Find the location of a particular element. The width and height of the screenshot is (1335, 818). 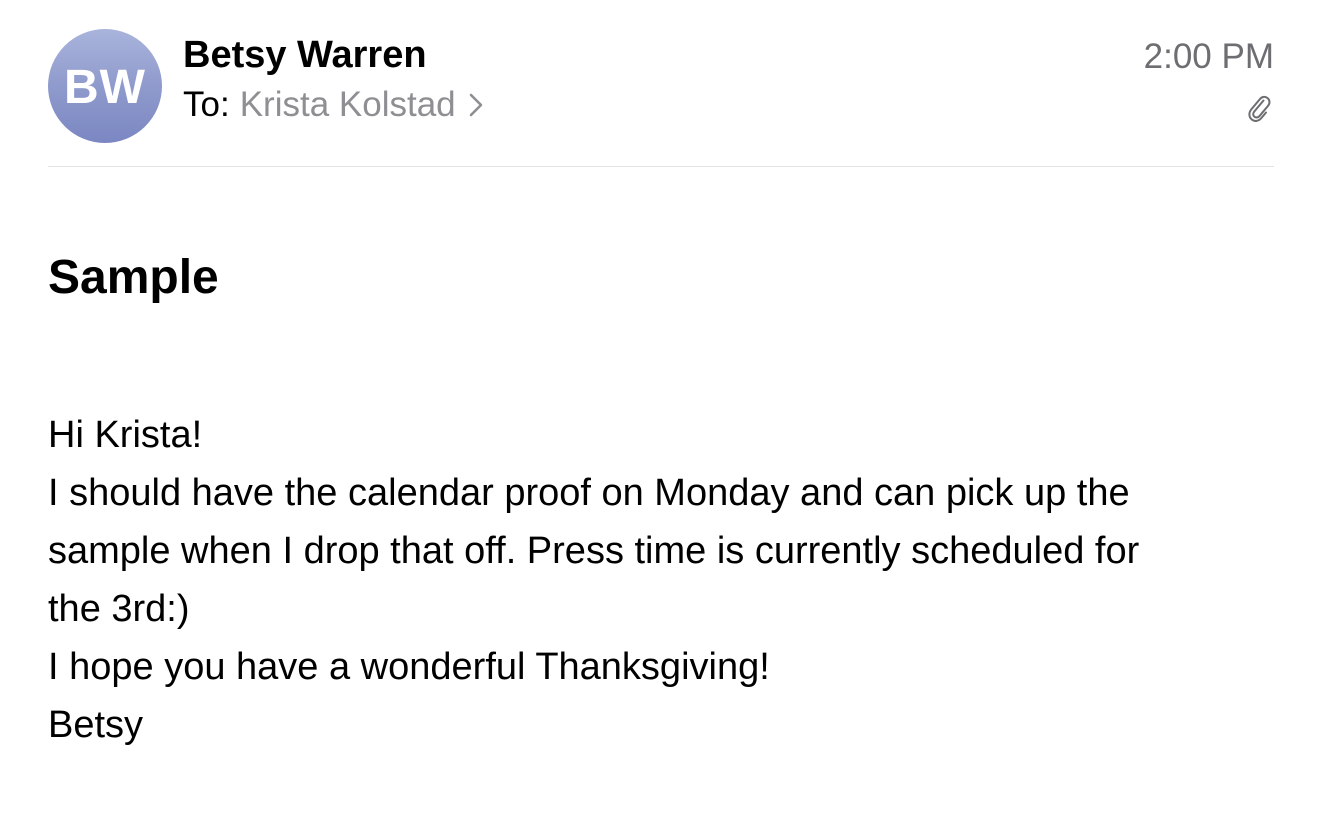

to-label: To: is located at coordinates (206, 104).